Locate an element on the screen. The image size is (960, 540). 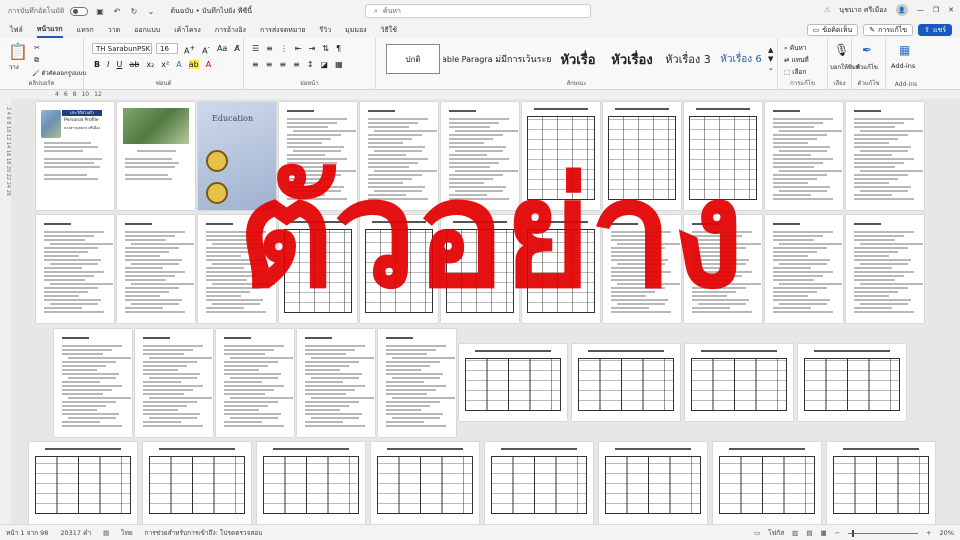
increase-indent-icon: ⇥ is located at coordinates (312, 48).